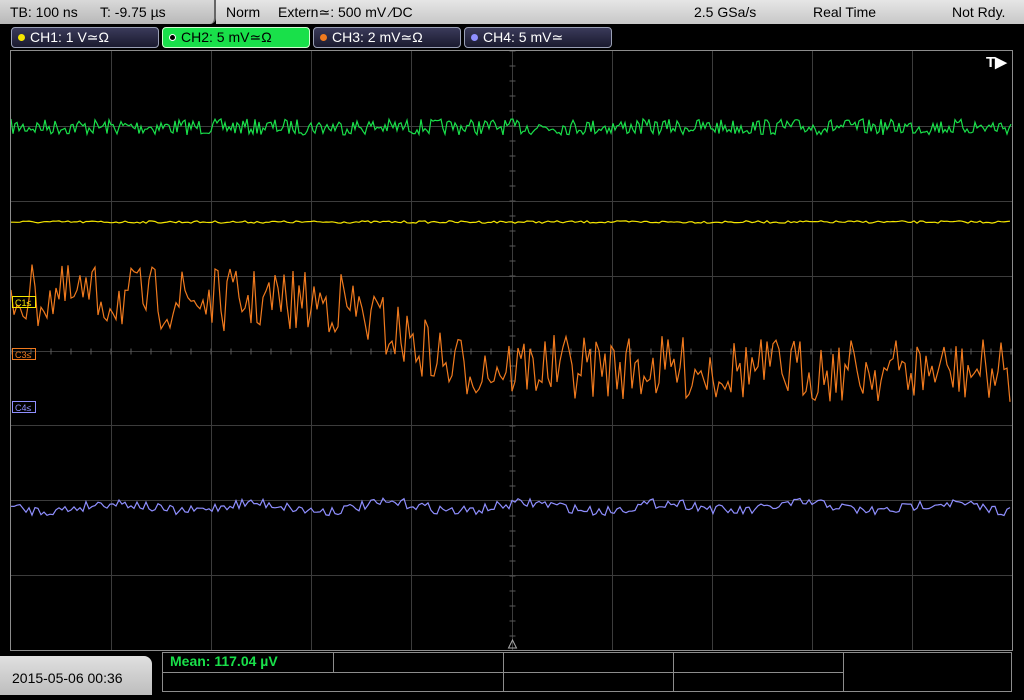  I want to click on ch2-dot-icon, so click(172, 38).